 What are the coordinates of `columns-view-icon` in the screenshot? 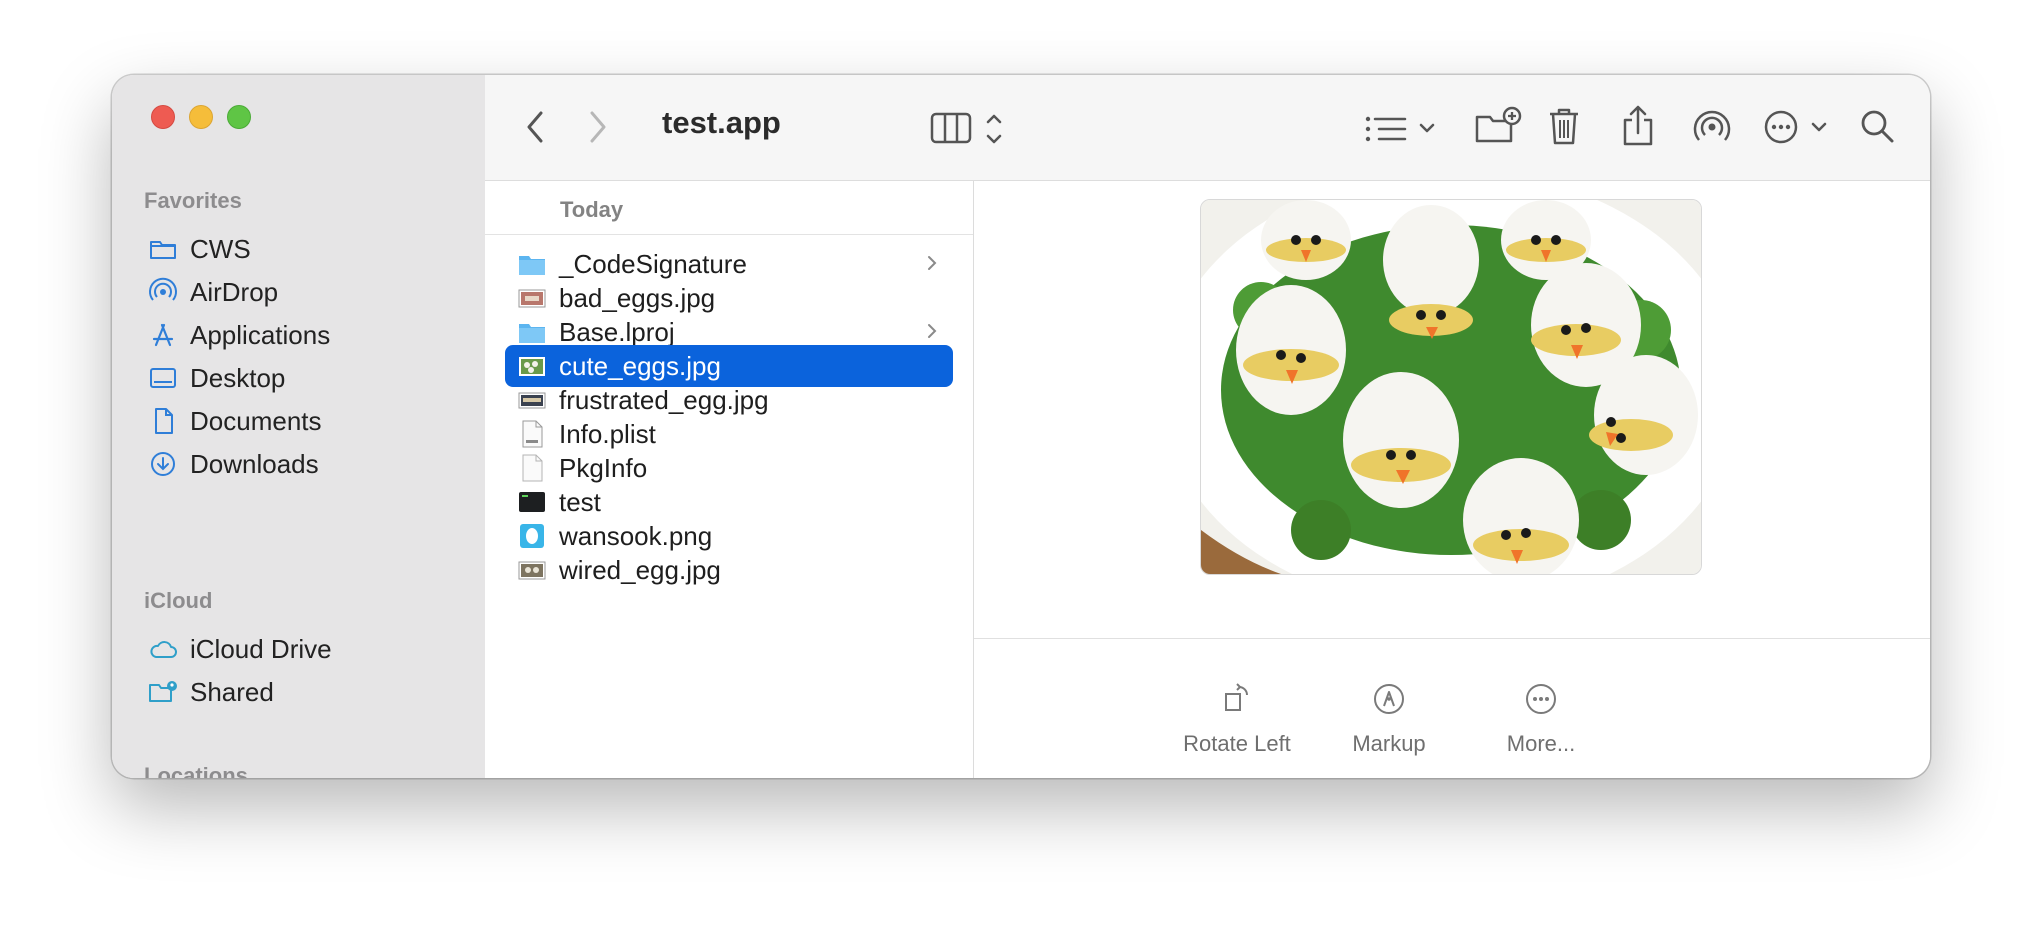 It's located at (966, 128).